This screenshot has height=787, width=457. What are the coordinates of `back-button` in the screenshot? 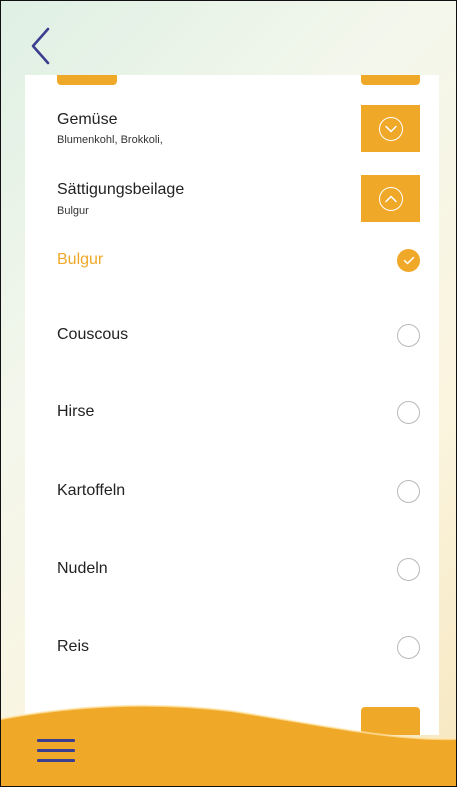 It's located at (40, 46).